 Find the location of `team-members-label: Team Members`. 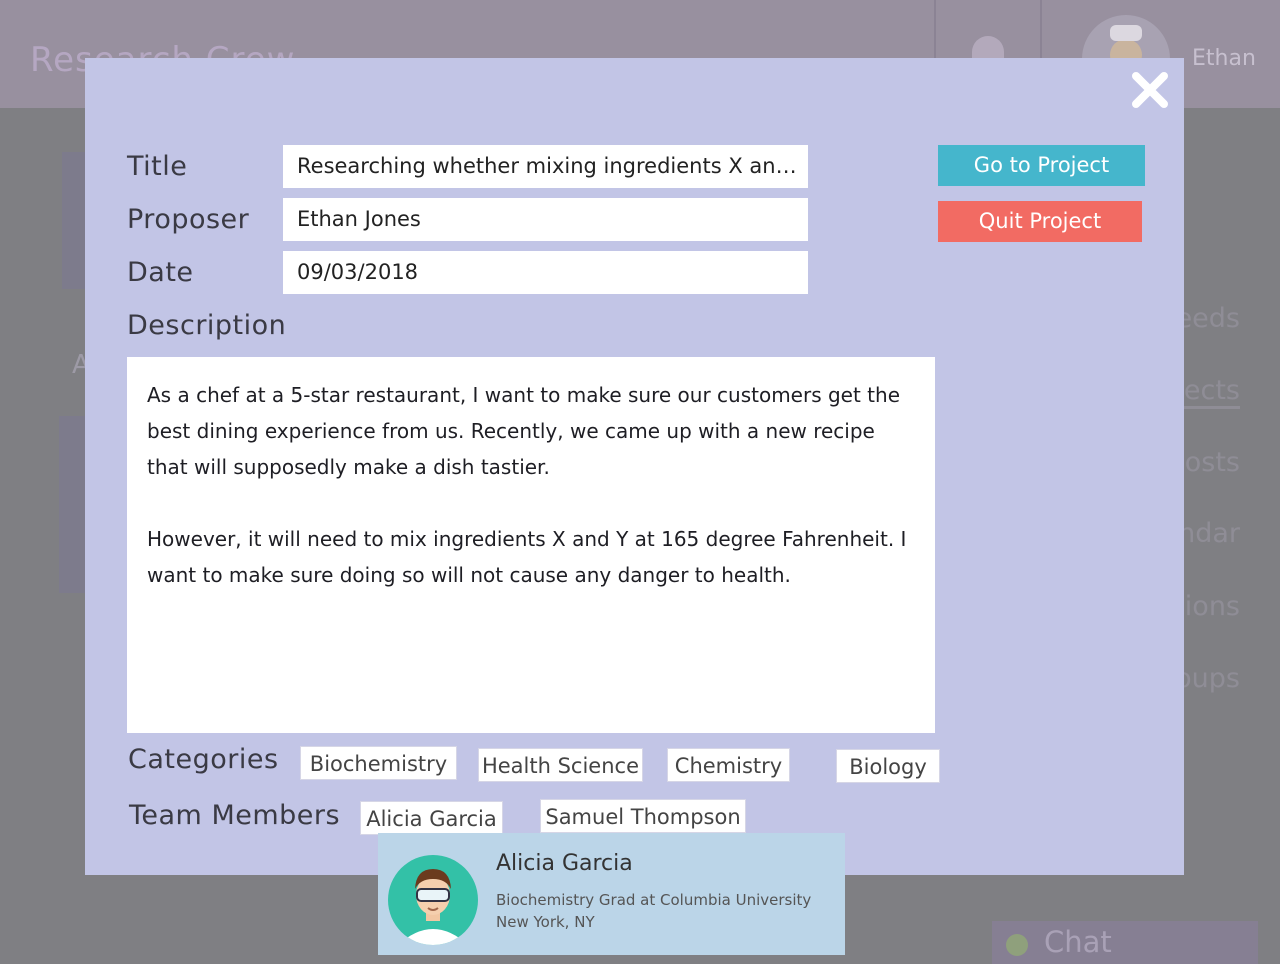

team-members-label: Team Members is located at coordinates (235, 815).